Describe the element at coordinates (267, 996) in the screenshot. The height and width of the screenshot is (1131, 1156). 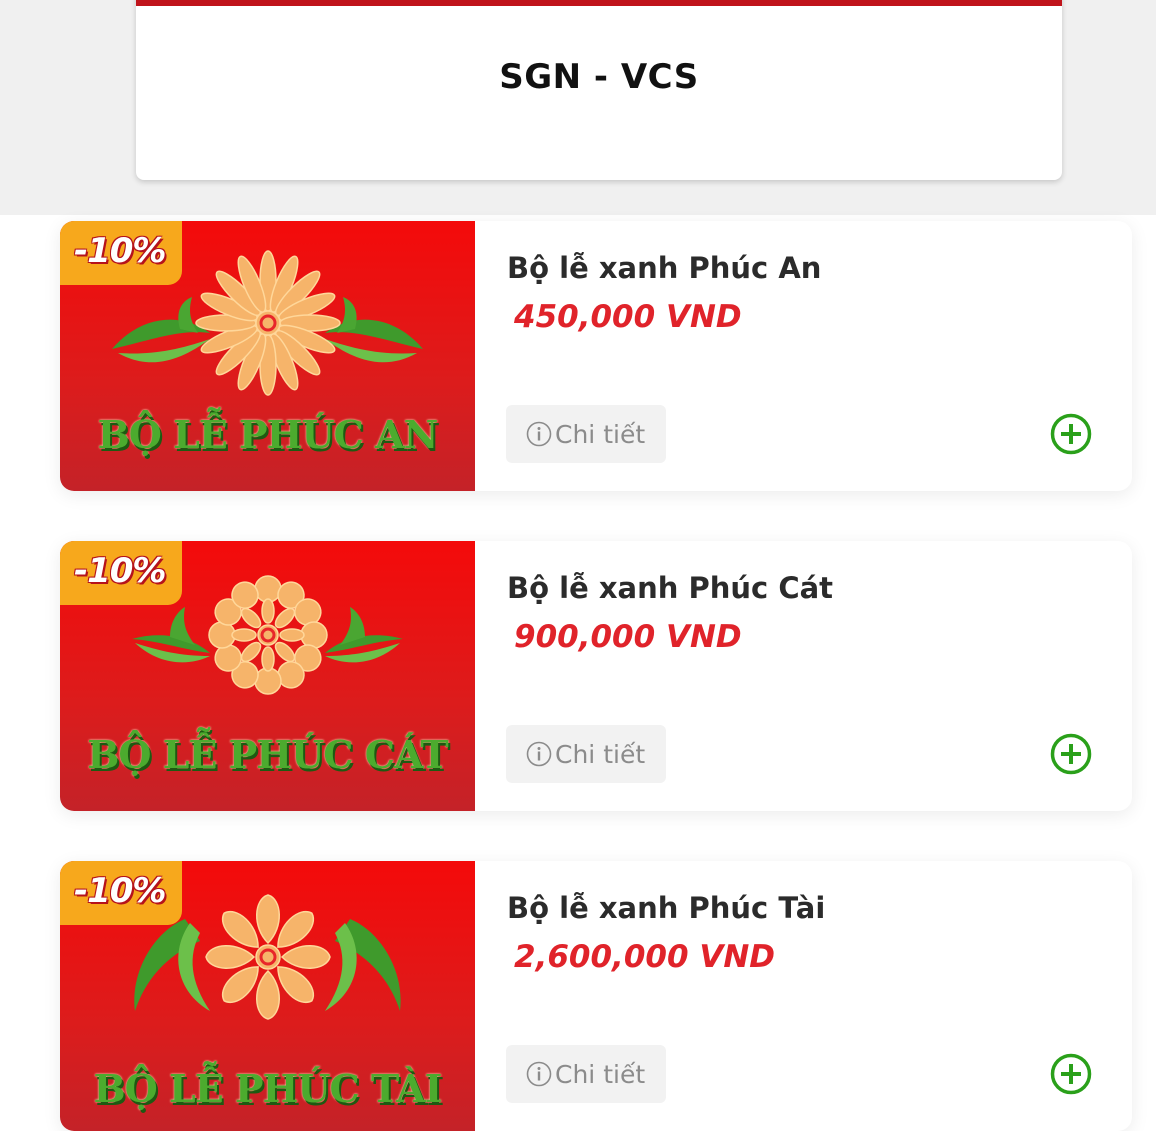
I see `product-image: -10% BỘ LỄ PHÚC TÀI` at that location.